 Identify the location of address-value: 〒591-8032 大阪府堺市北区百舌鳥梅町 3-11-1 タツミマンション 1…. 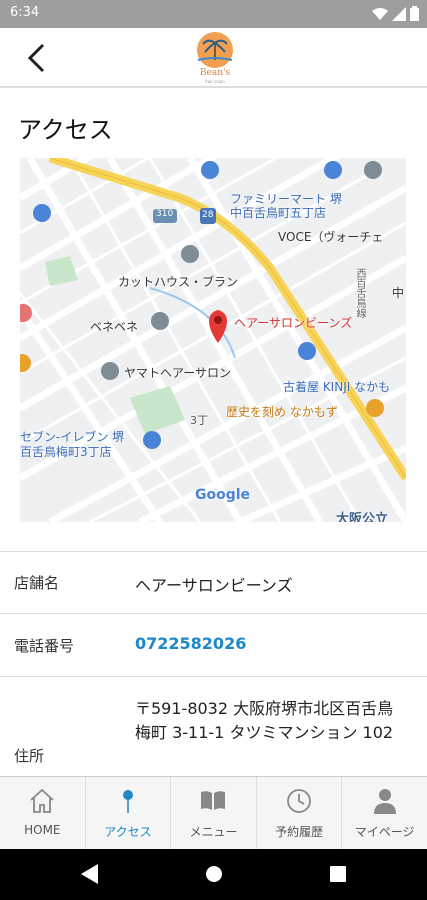
(264, 720).